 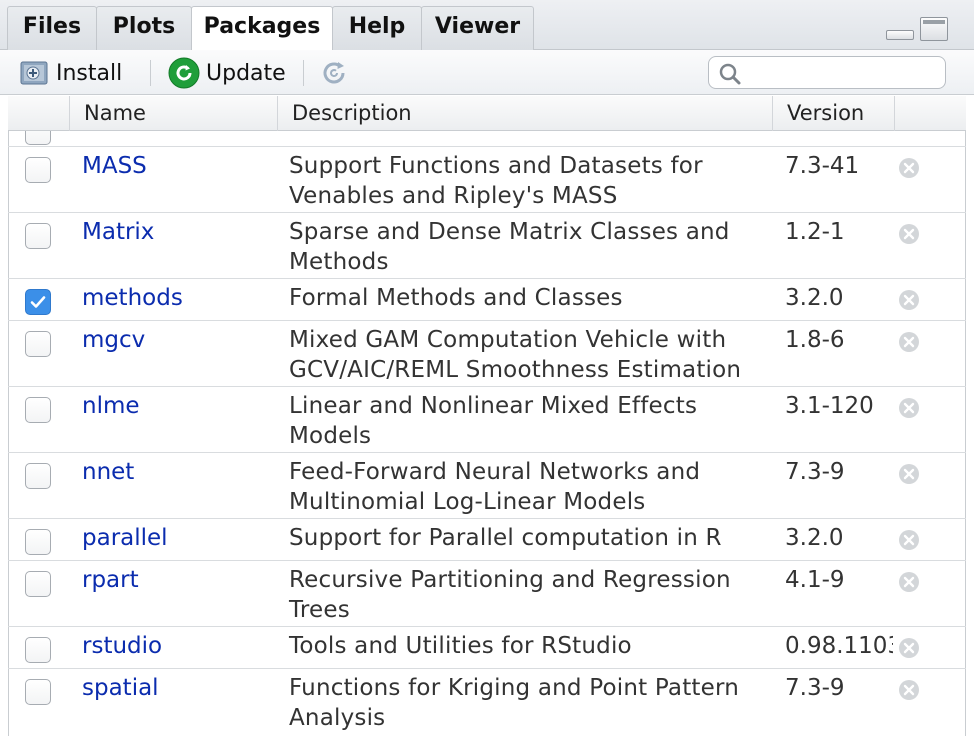 What do you see at coordinates (89, 73) in the screenshot?
I see `install-label: Install` at bounding box center [89, 73].